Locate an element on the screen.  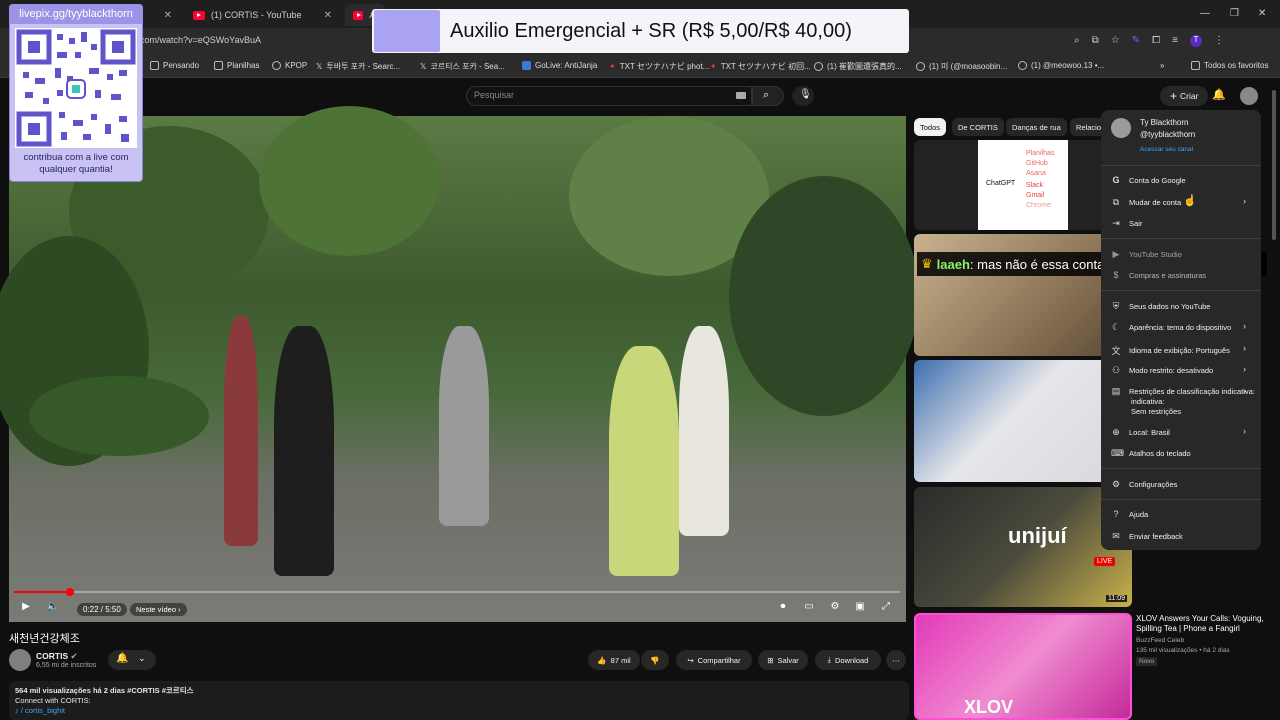
menu-item-your-data: ⛨ Seus dados no YouTube is located at coordinates (1161, 306).